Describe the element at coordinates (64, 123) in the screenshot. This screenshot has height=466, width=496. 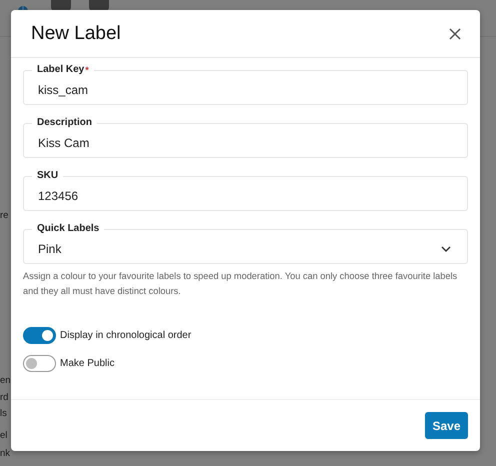
I see `field-label: Description` at that location.